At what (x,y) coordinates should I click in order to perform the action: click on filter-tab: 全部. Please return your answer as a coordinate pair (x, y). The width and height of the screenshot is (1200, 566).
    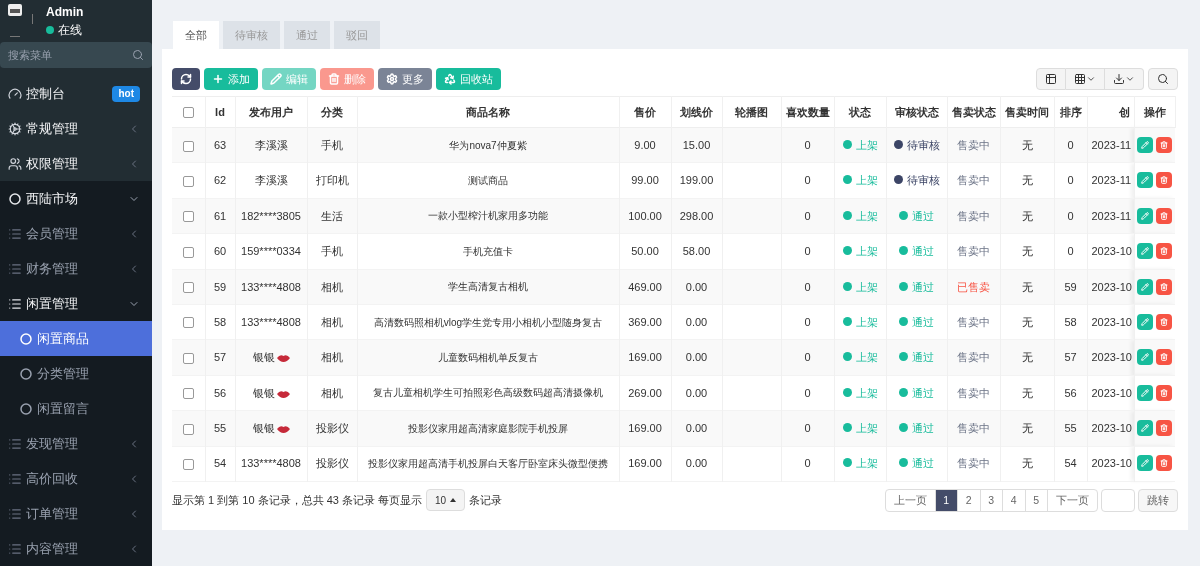
    Looking at the image, I should click on (196, 35).